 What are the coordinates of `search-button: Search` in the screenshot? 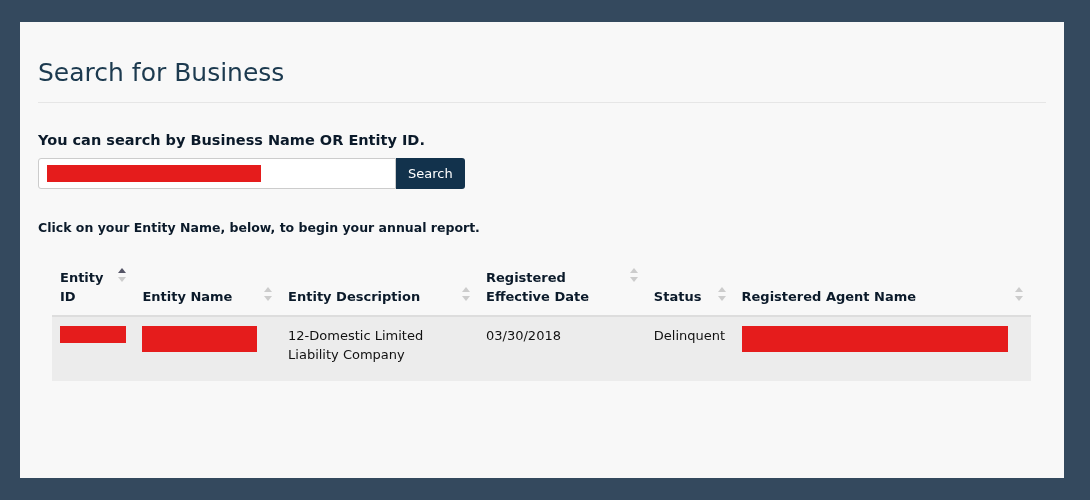 It's located at (430, 173).